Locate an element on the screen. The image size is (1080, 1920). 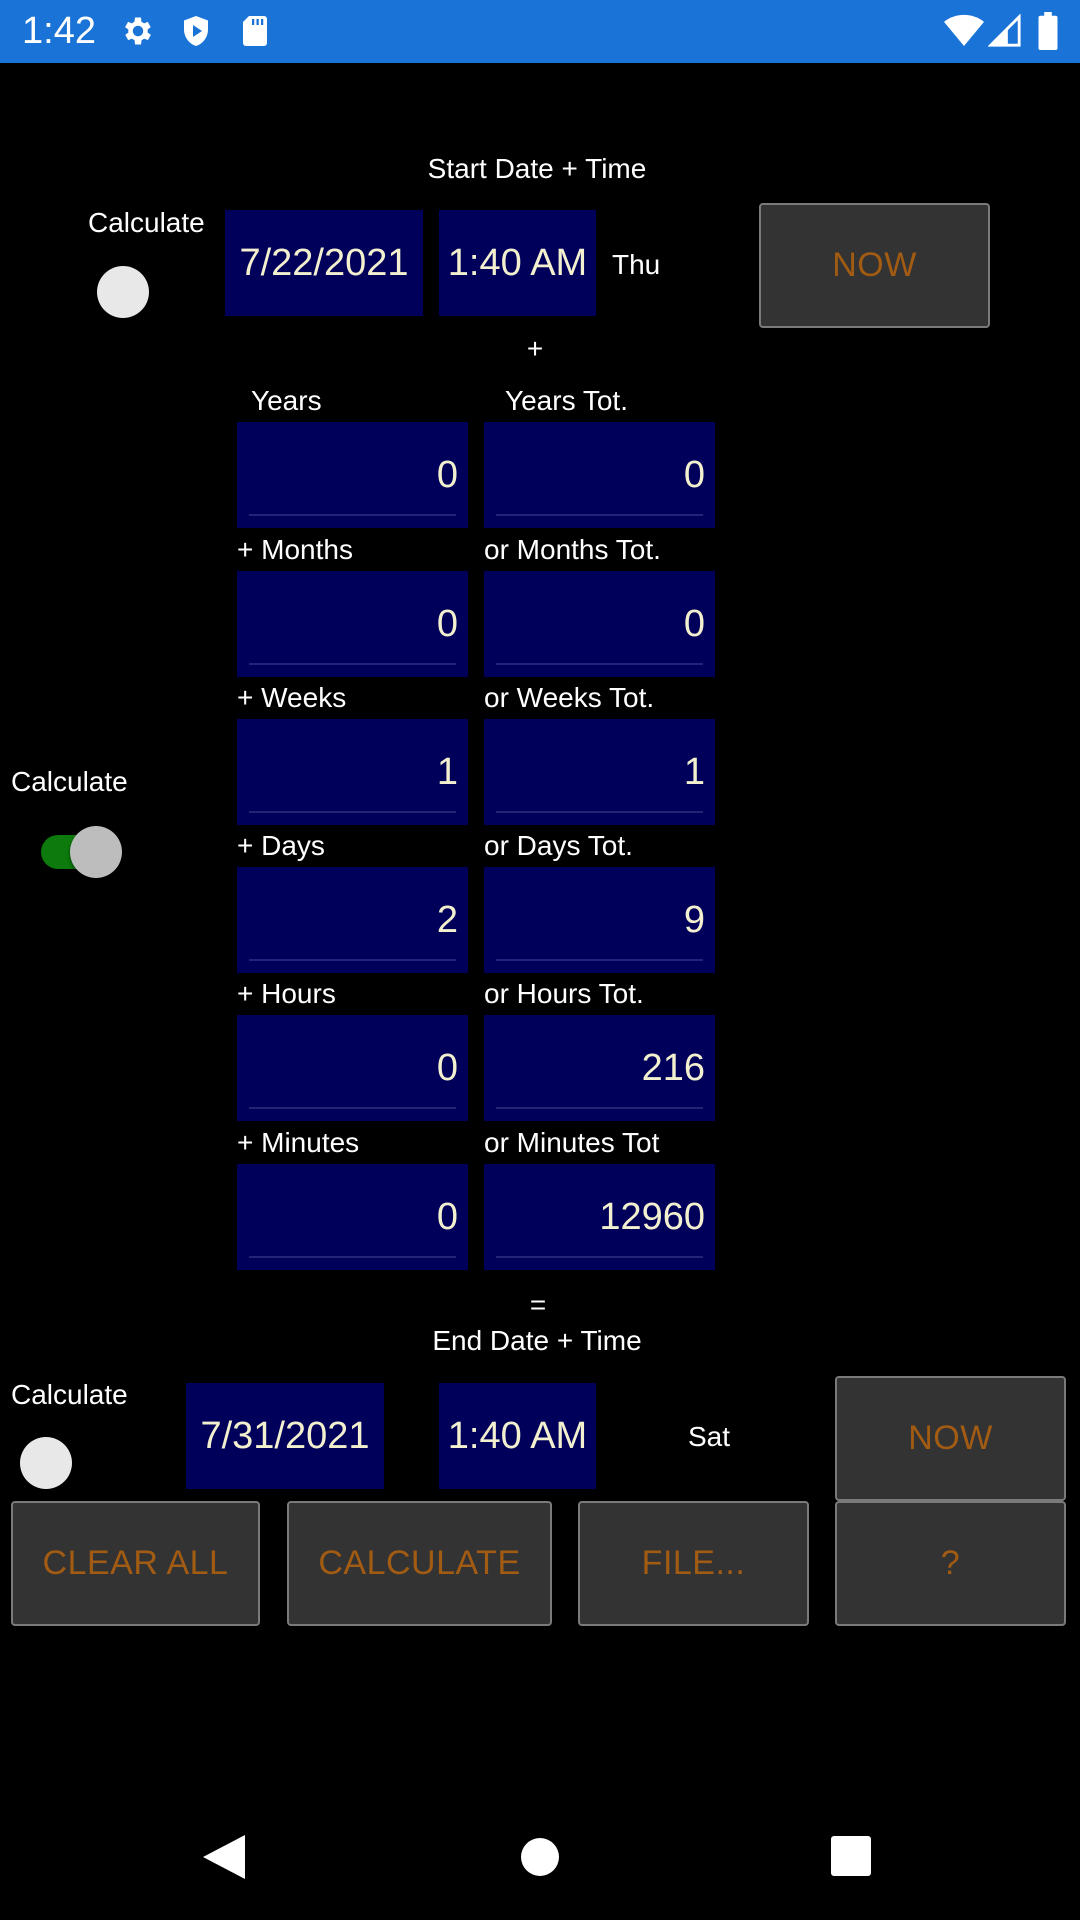
weeks-field: 1 is located at coordinates (352, 772).